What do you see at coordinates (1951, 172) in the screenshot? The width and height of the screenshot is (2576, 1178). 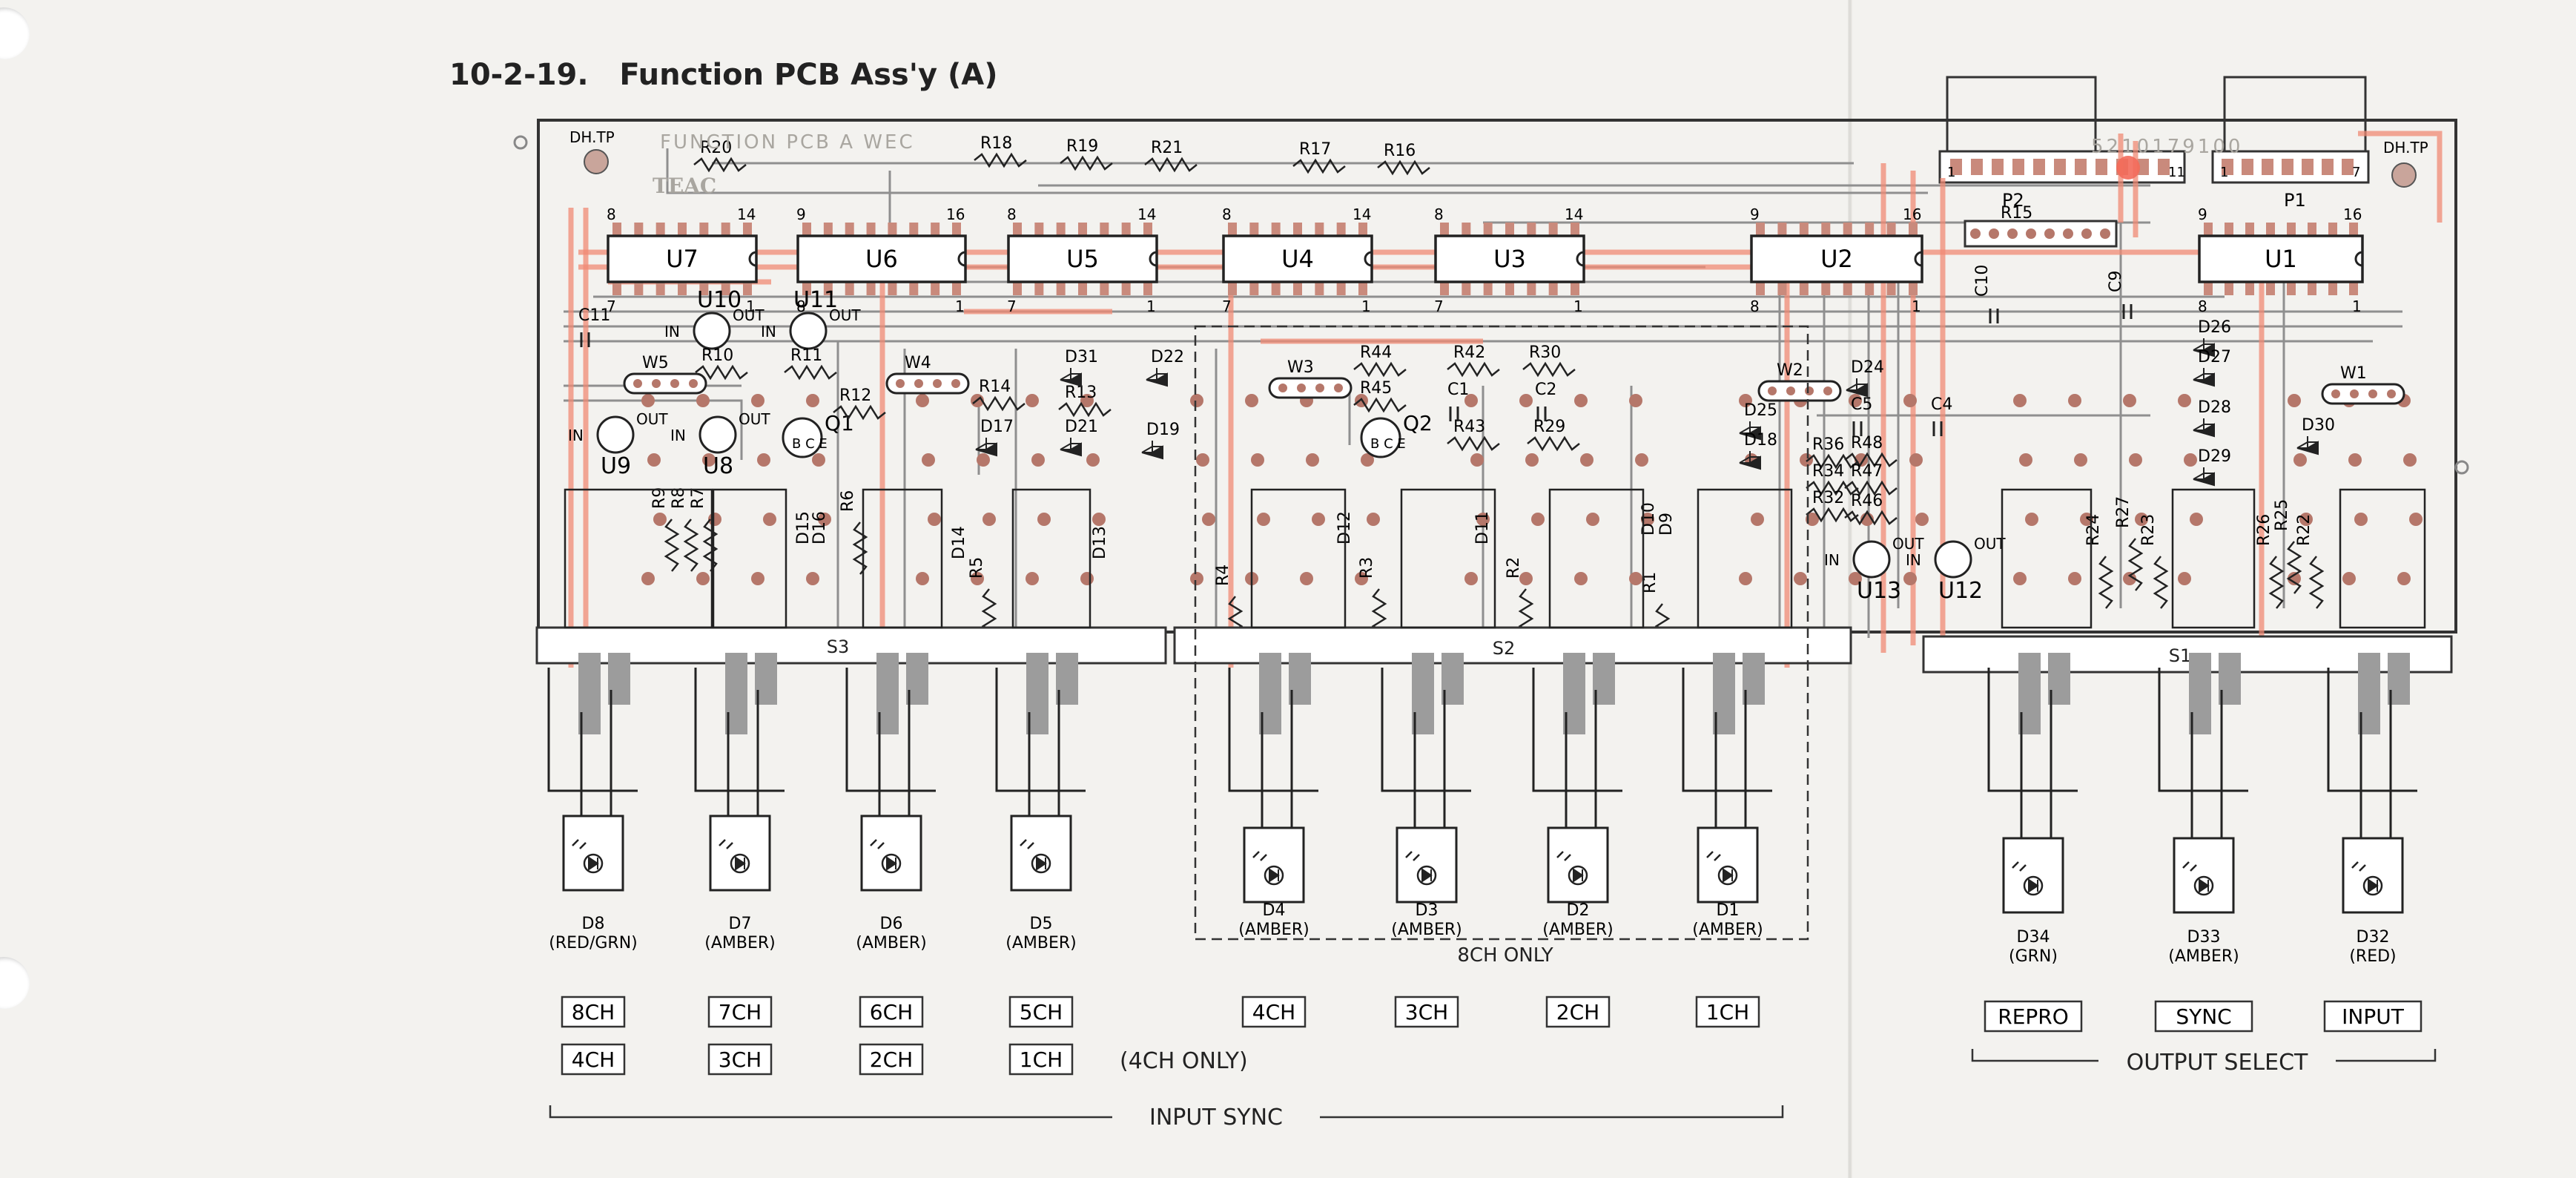 I see `connector-pin-label: 1` at bounding box center [1951, 172].